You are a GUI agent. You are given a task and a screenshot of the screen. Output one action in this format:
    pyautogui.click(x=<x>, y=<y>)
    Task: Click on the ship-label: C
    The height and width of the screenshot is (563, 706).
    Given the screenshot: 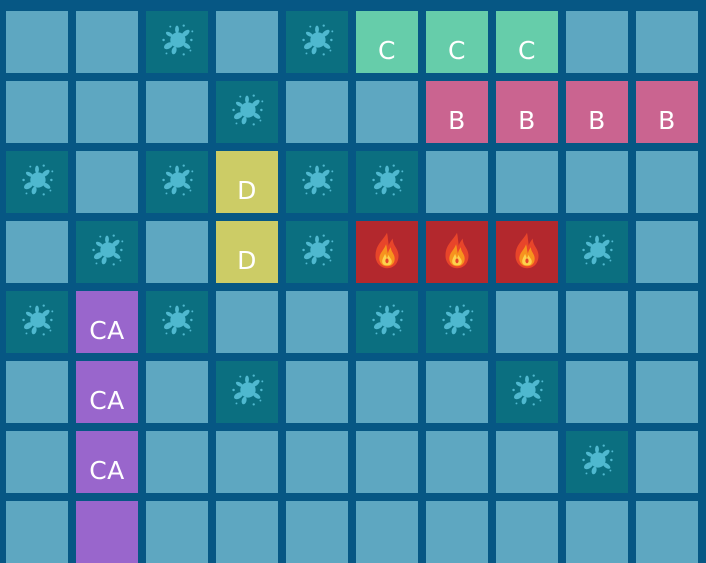 What is the action you would take?
    pyautogui.click(x=387, y=50)
    